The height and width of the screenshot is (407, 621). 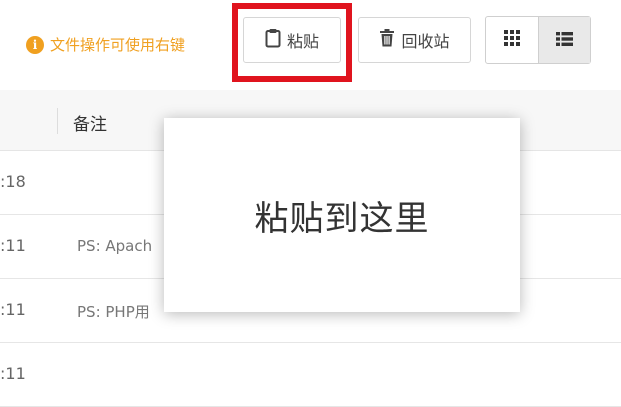 I want to click on clipboard-icon, so click(x=273, y=40).